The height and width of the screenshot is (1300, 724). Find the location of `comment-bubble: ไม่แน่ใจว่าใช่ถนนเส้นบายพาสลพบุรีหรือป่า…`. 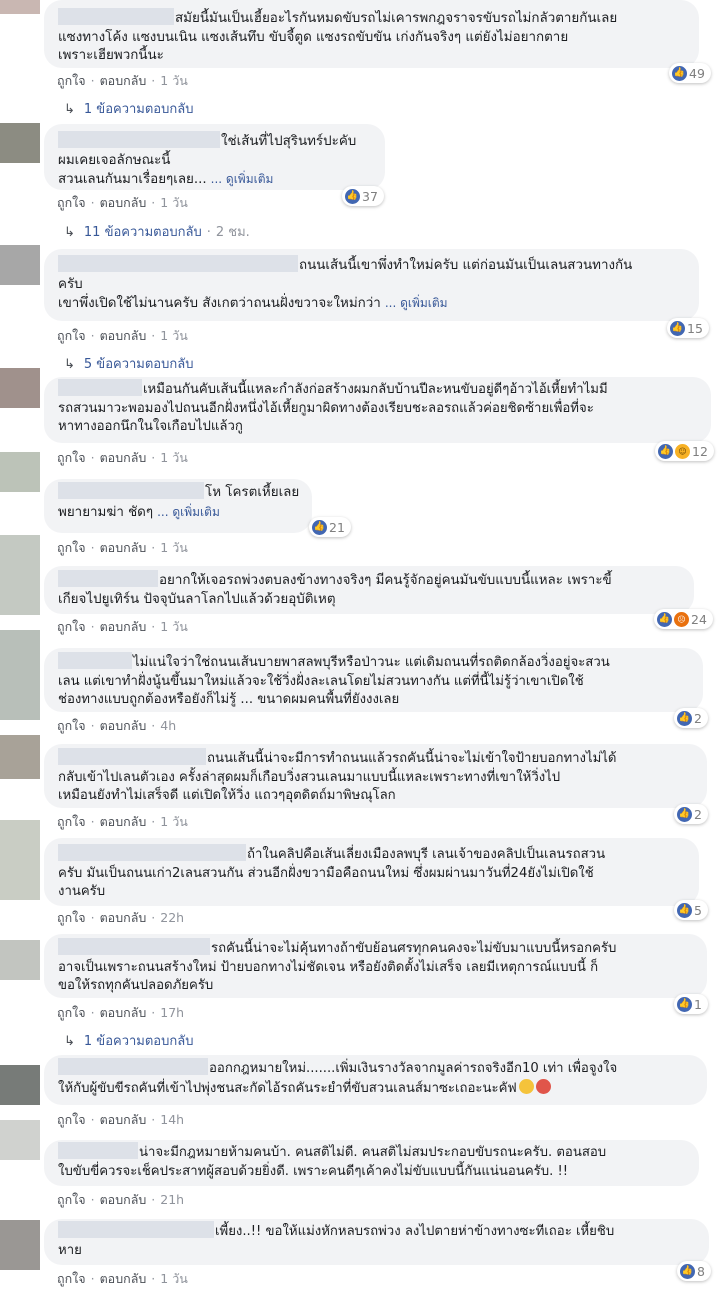

comment-bubble: ไม่แน่ใจว่าใช่ถนนเส้นบายพาสลพบุรีหรือป่า… is located at coordinates (373, 680).